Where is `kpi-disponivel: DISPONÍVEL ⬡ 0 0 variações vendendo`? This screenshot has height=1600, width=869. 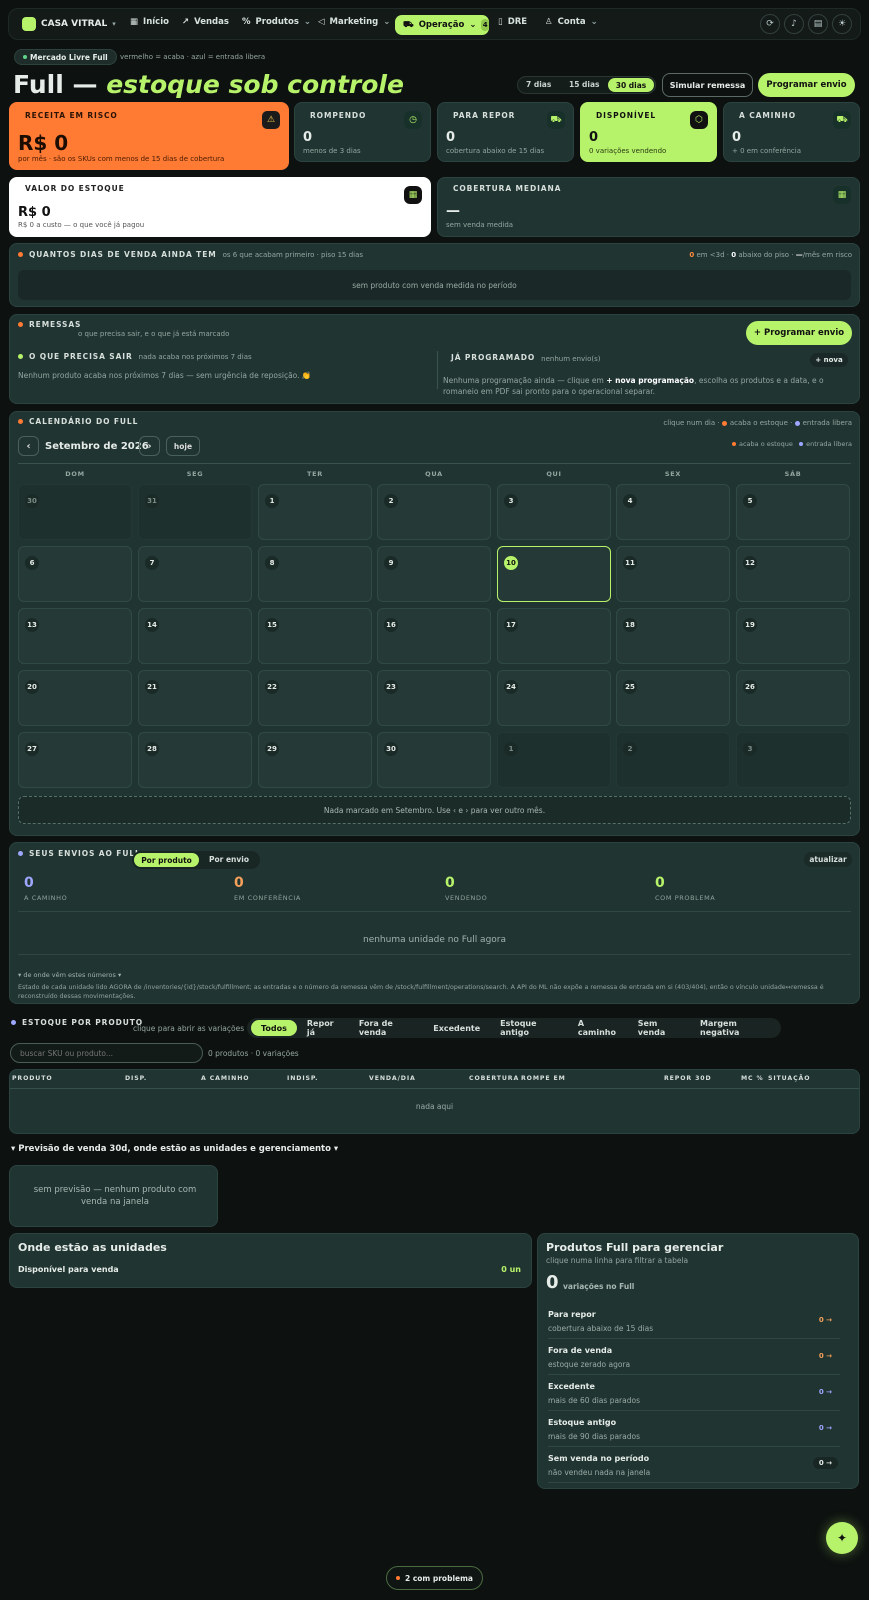
kpi-disponivel: DISPONÍVEL ⬡ 0 0 variações vendendo is located at coordinates (648, 132).